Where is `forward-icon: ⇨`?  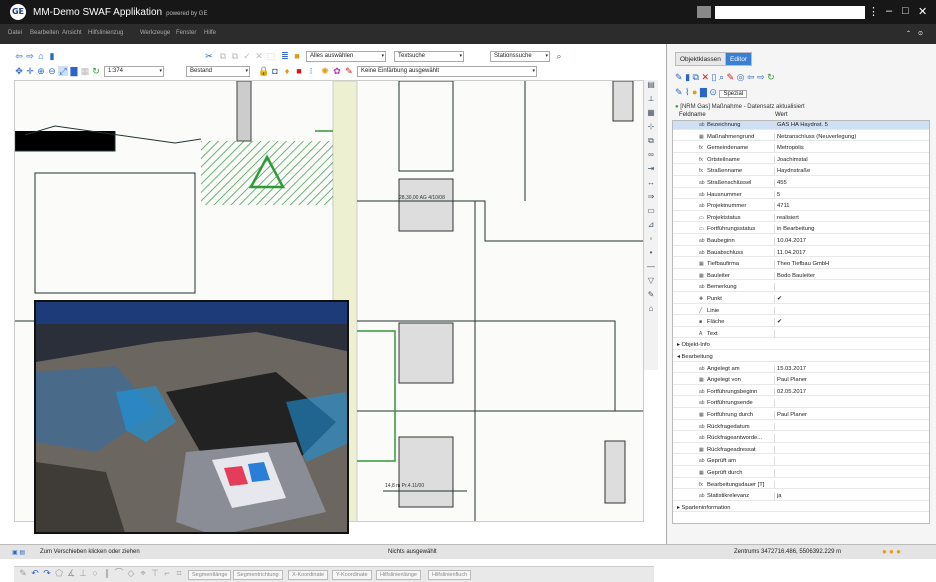 forward-icon: ⇨ is located at coordinates (30, 56).